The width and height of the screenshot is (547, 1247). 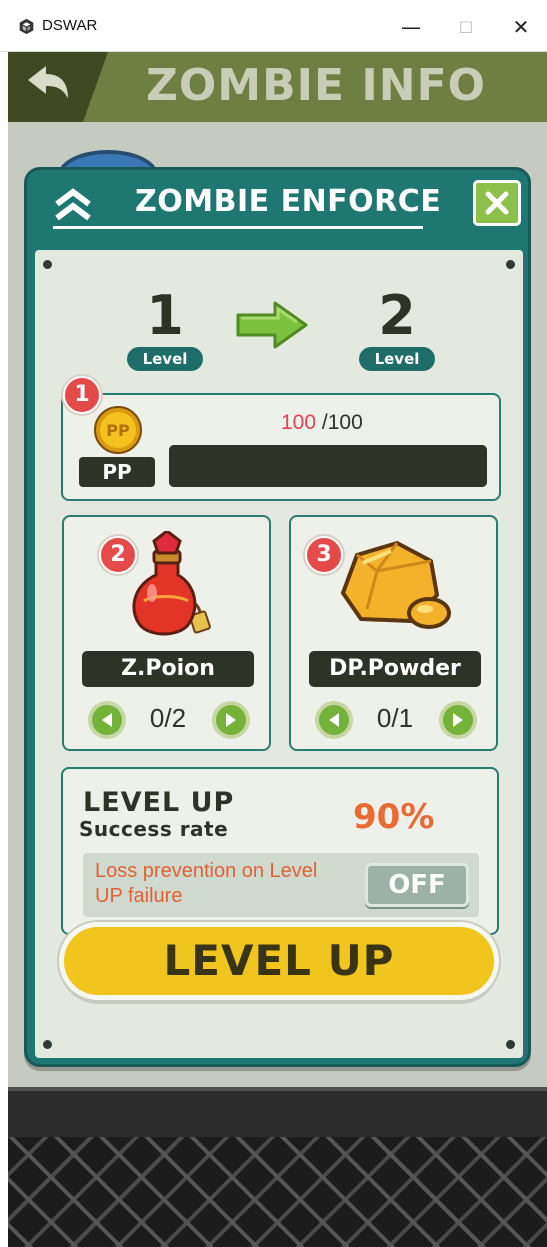 What do you see at coordinates (277, 1112) in the screenshot?
I see `fence-top-bar` at bounding box center [277, 1112].